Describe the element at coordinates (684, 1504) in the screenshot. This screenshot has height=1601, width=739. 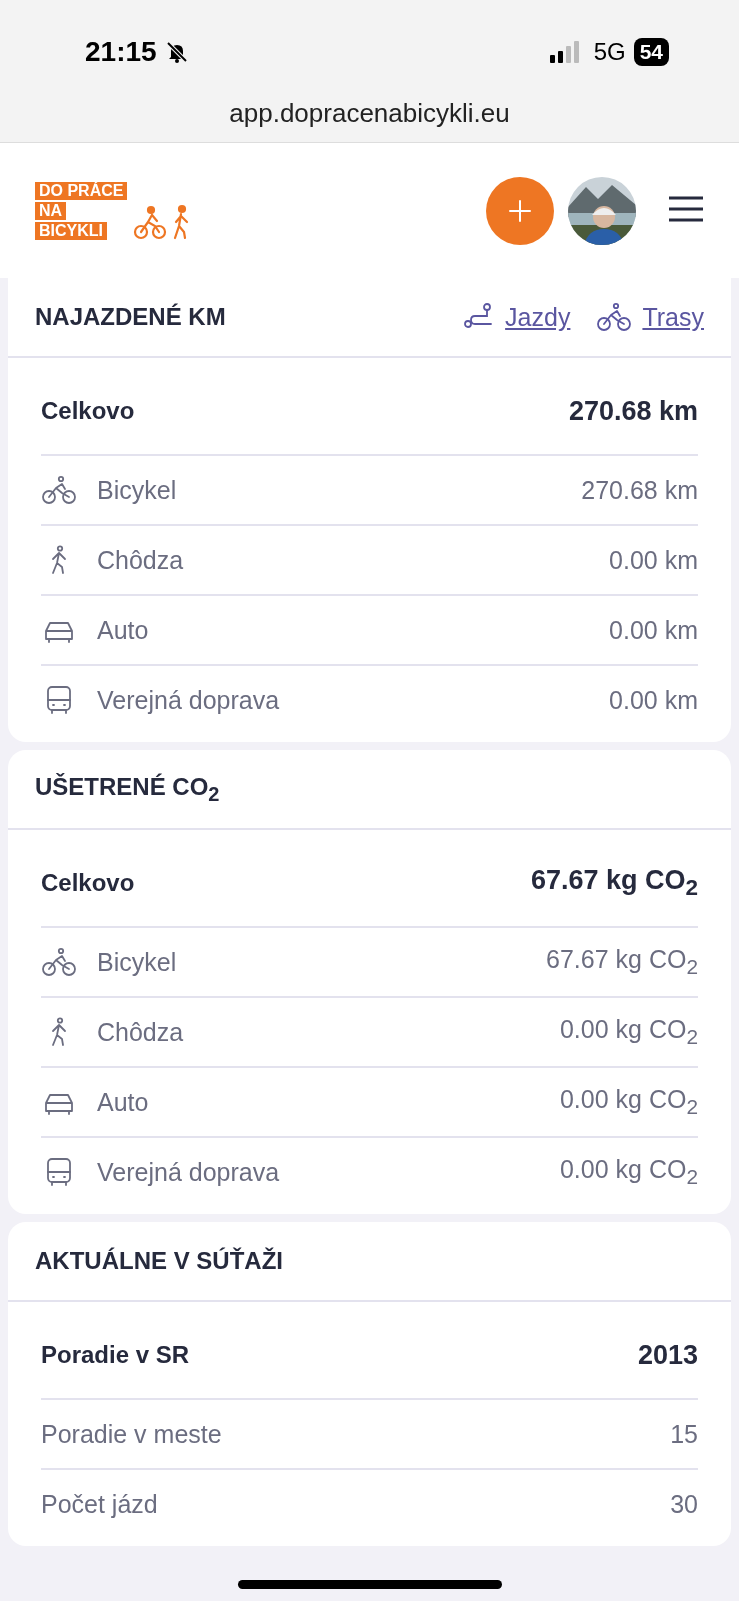
I see `row-value: 30` at that location.